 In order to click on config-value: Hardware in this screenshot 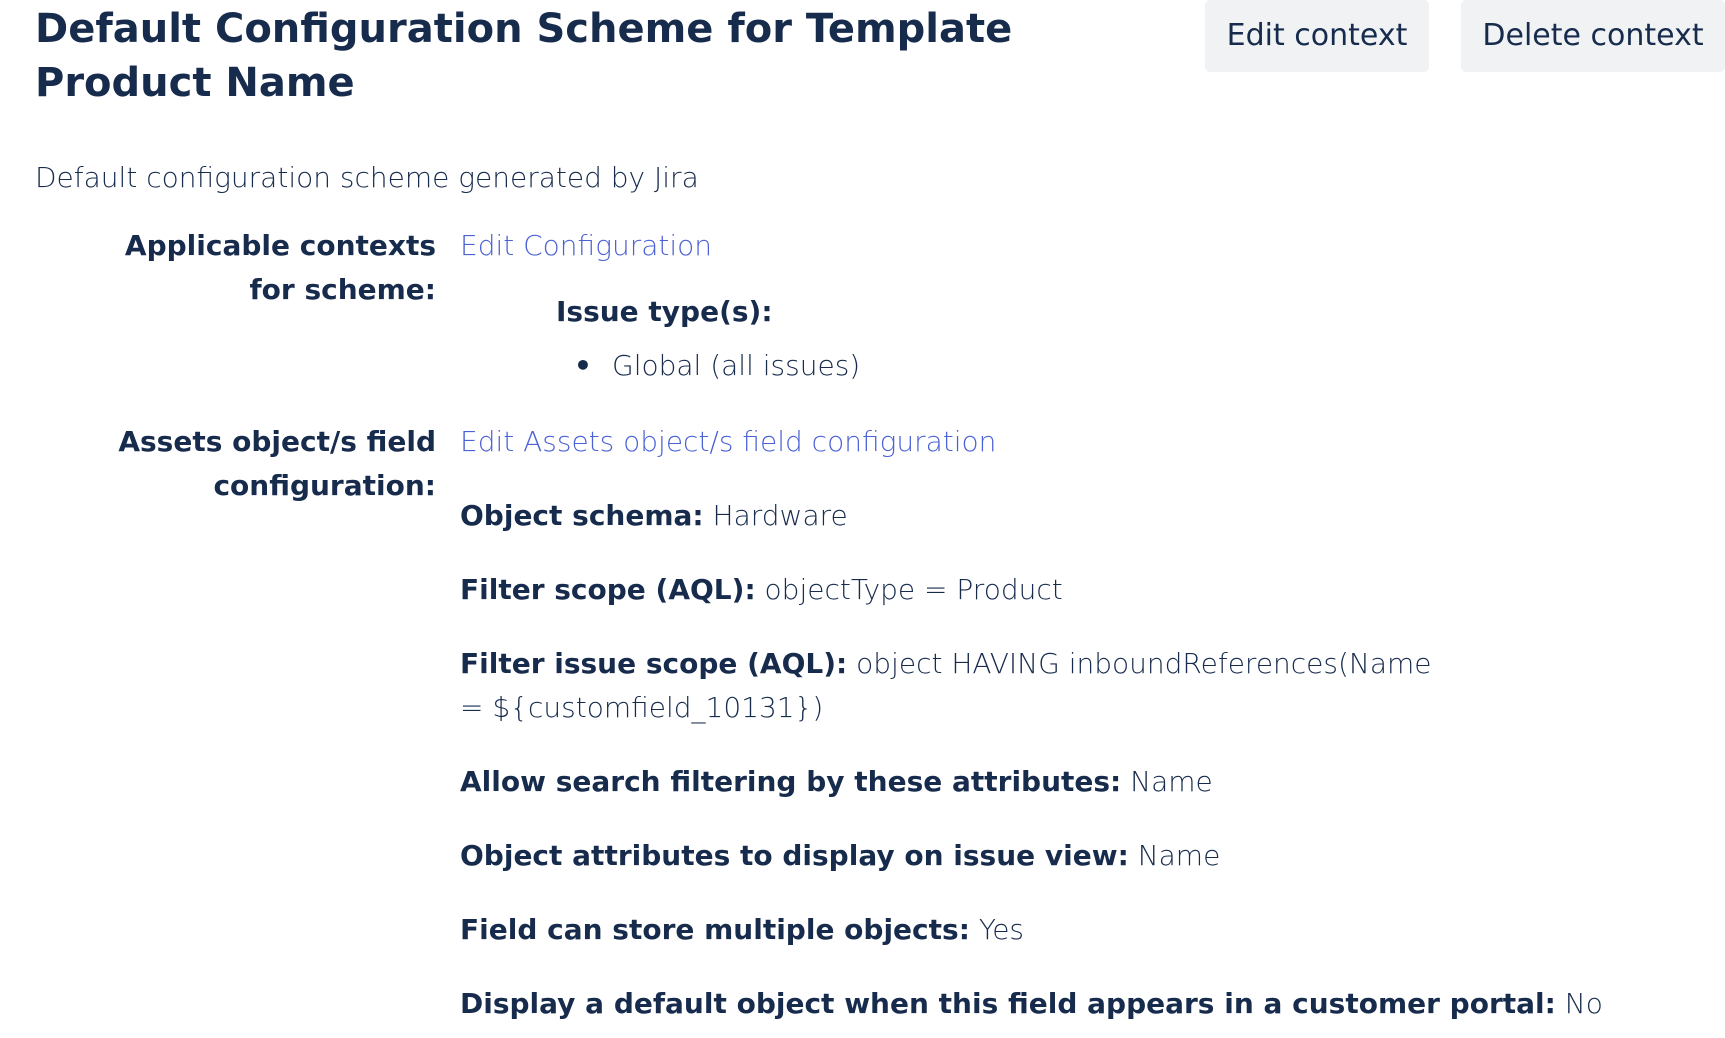, I will do `click(780, 515)`.